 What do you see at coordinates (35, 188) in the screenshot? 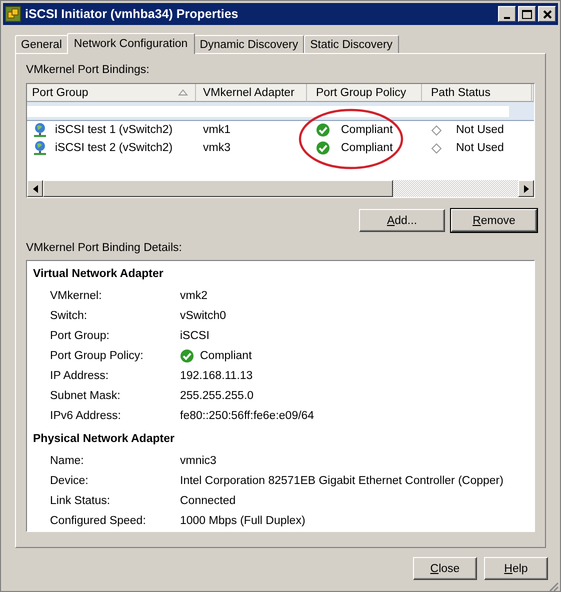
I see `left-arrow-icon` at bounding box center [35, 188].